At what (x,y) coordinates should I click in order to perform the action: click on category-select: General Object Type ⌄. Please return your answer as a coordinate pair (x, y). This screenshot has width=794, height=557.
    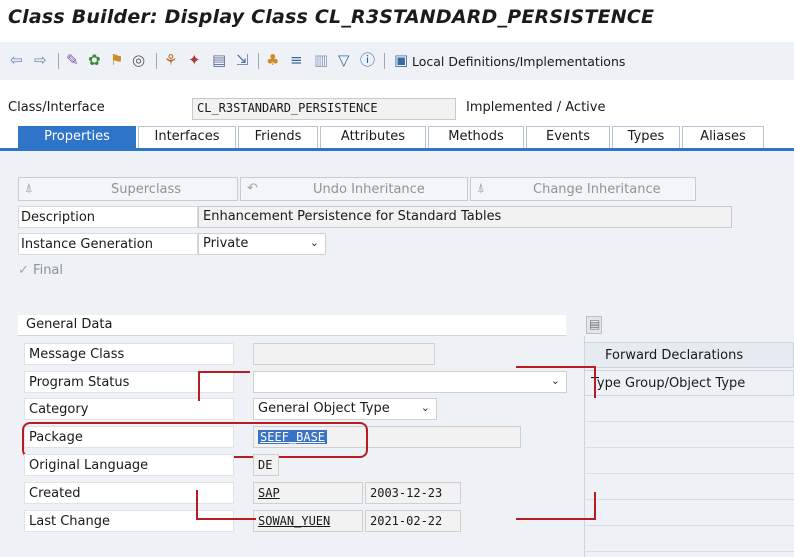
    Looking at the image, I should click on (345, 409).